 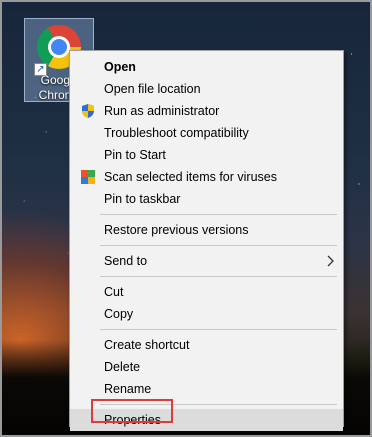 I want to click on menu-item-pin-to-start: Pin to Start, so click(x=206, y=155).